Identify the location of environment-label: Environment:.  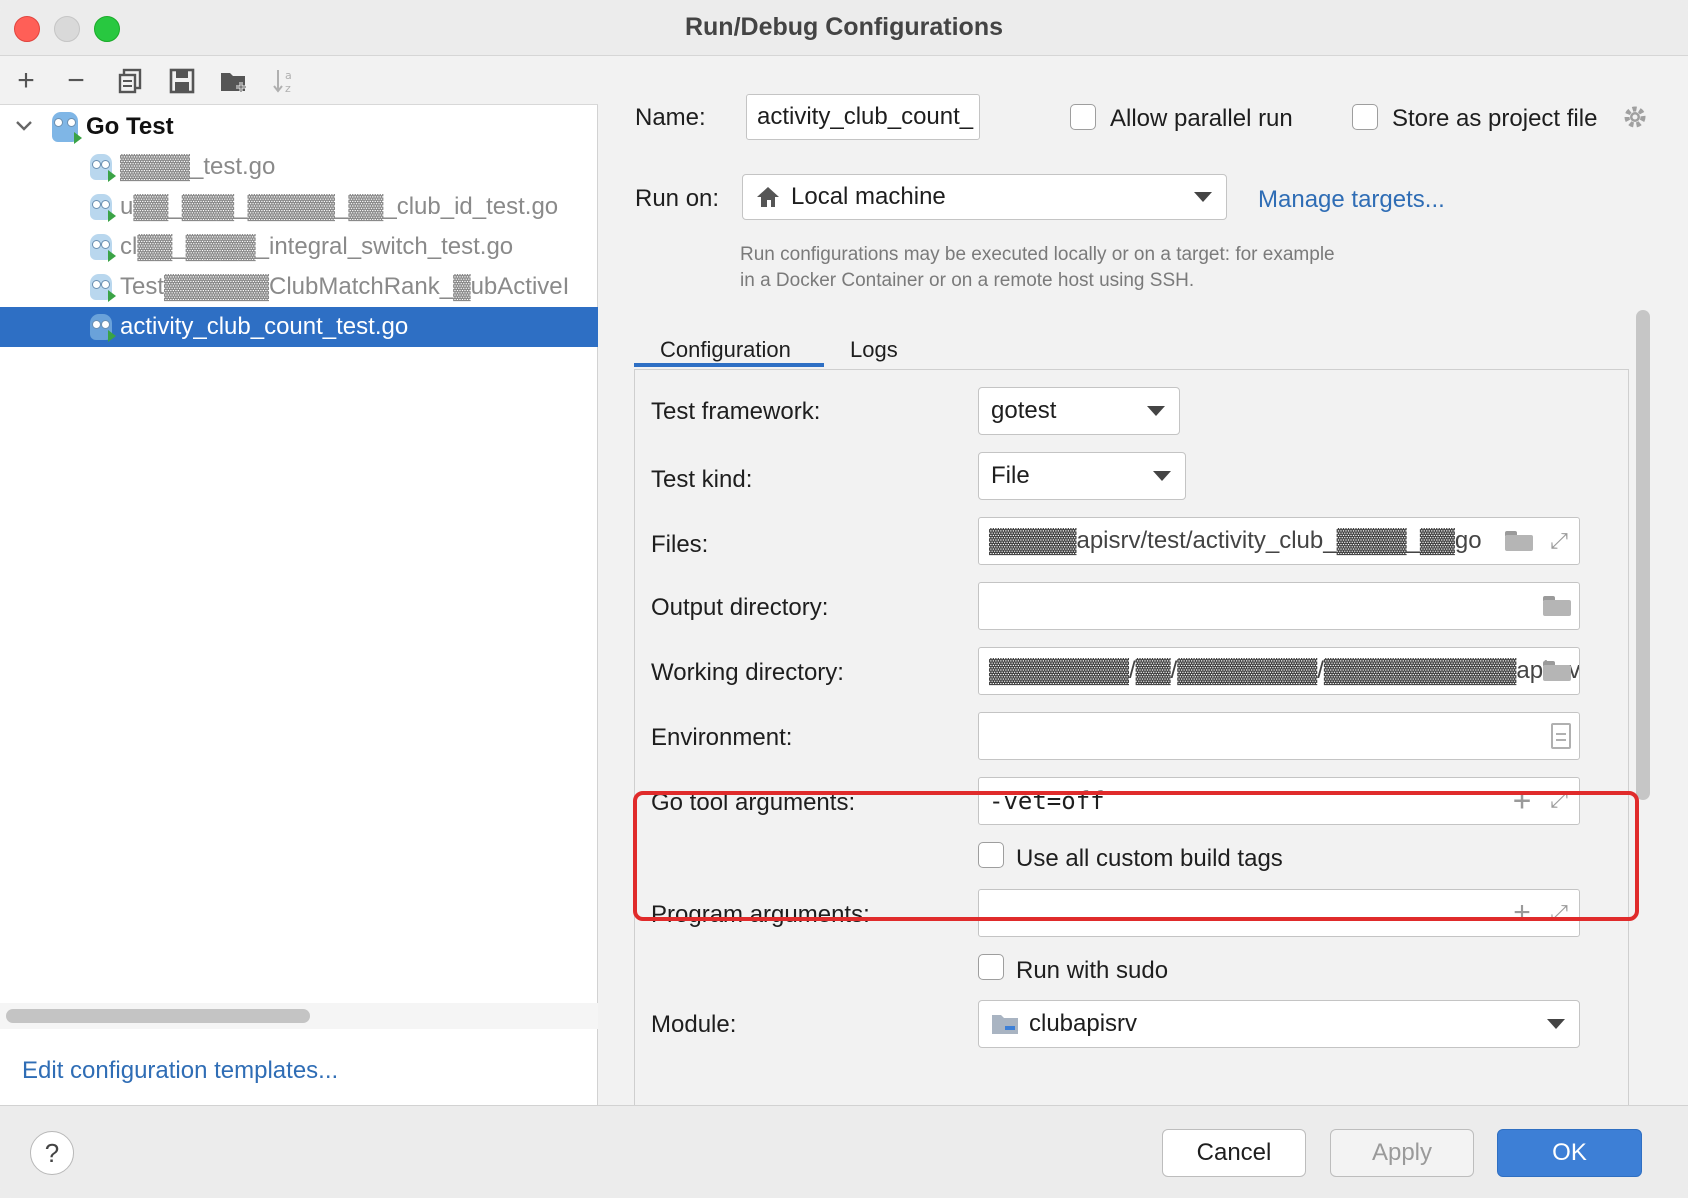
(722, 737).